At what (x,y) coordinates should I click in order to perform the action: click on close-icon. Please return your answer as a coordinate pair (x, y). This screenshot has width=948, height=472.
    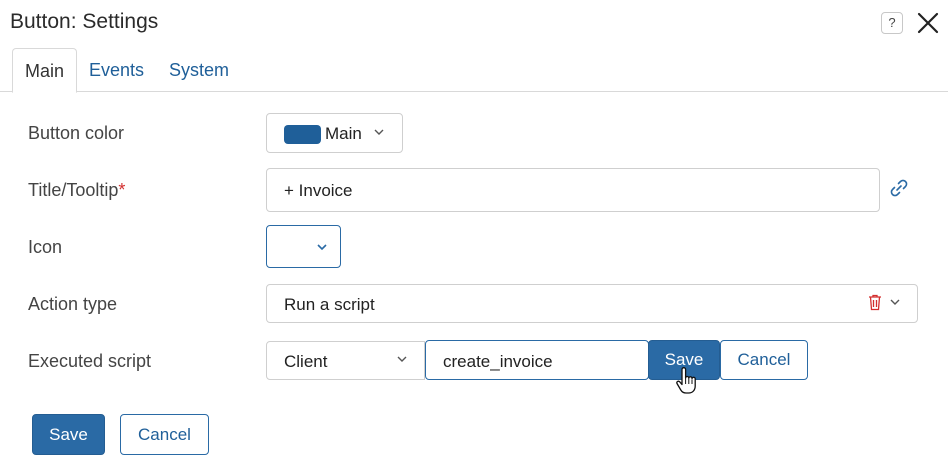
    Looking at the image, I should click on (928, 23).